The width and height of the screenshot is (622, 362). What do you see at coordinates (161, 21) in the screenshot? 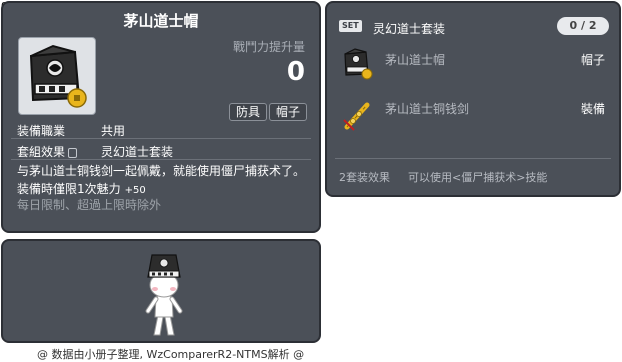
I see `item-name: 茅山道士帽` at bounding box center [161, 21].